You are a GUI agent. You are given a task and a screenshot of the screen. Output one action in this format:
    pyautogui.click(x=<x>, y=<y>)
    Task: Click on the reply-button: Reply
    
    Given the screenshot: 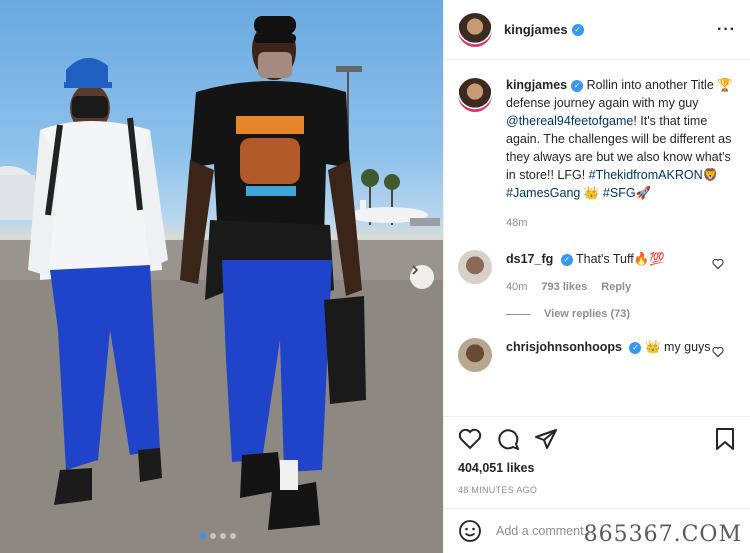 What is the action you would take?
    pyautogui.click(x=616, y=287)
    